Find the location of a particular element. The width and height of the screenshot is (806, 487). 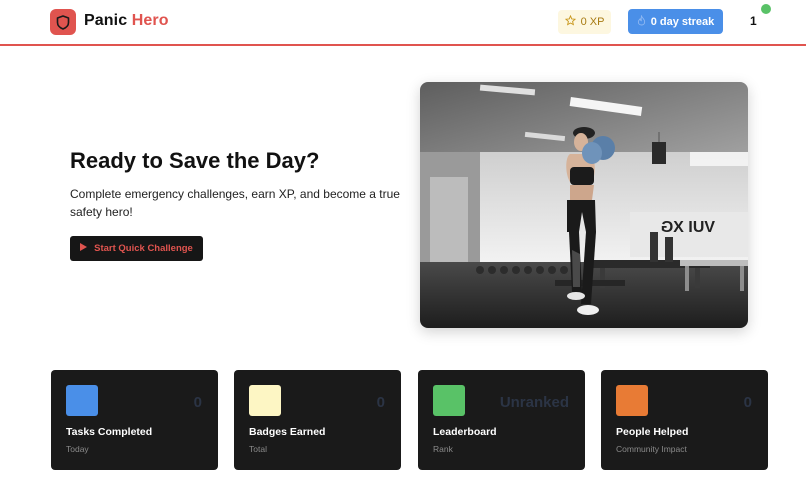

flame-icon is located at coordinates (641, 21).